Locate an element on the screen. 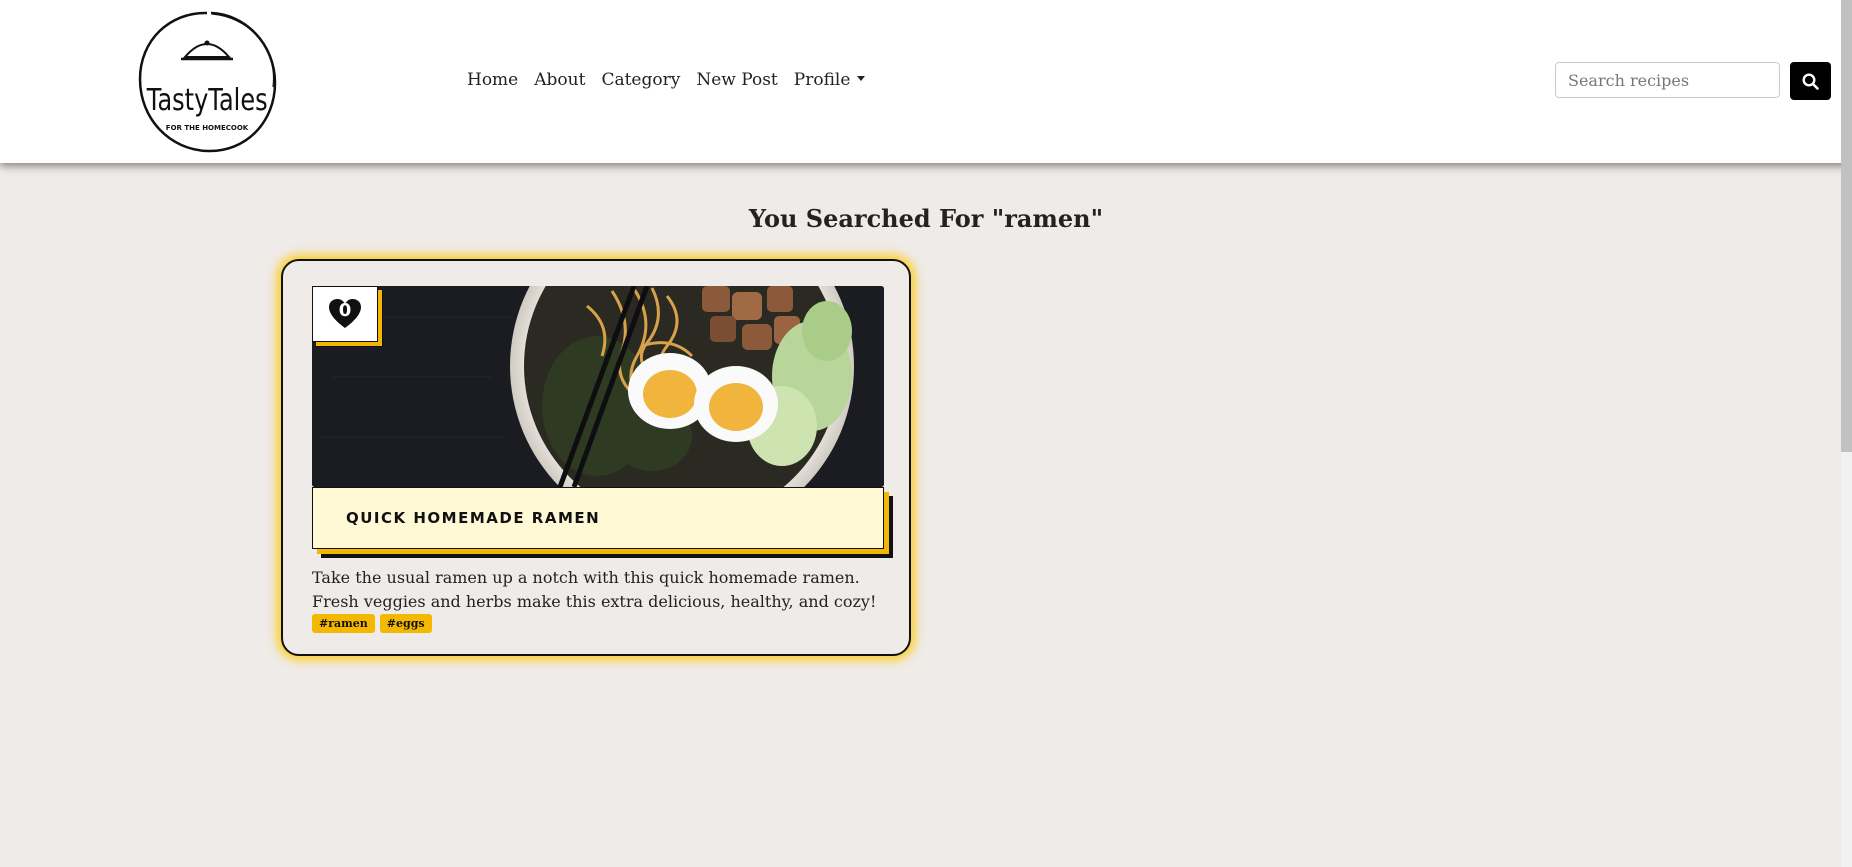  scrollbar is located at coordinates (1846, 433).